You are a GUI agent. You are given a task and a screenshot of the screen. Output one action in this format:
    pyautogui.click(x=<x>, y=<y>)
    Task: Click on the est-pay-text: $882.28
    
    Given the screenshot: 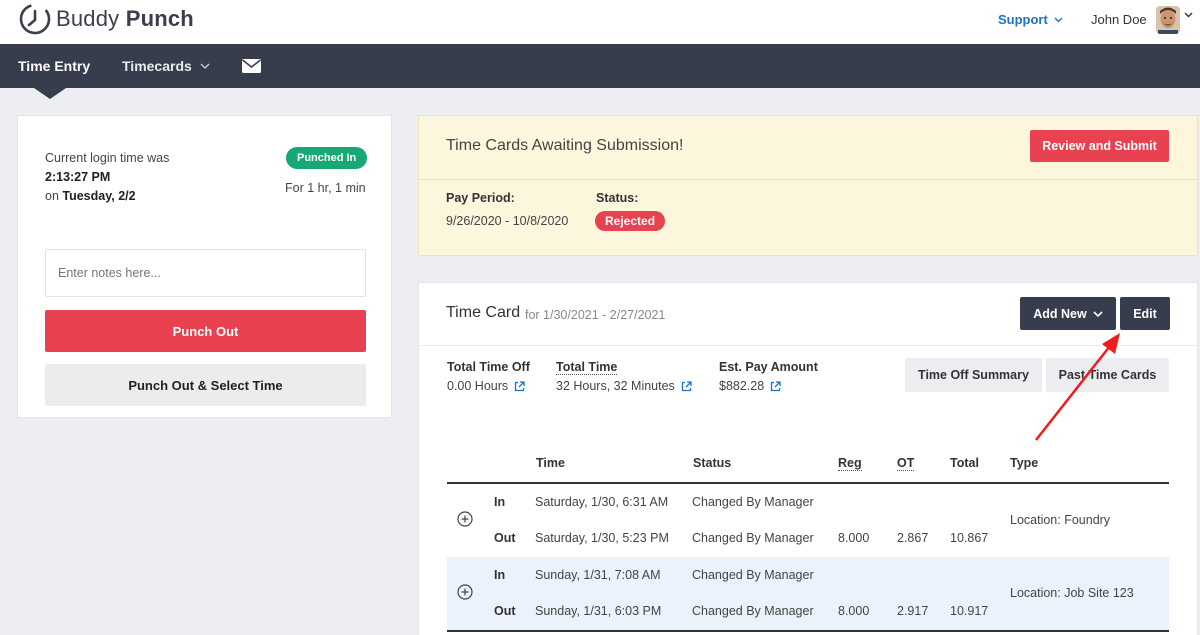 What is the action you would take?
    pyautogui.click(x=742, y=386)
    